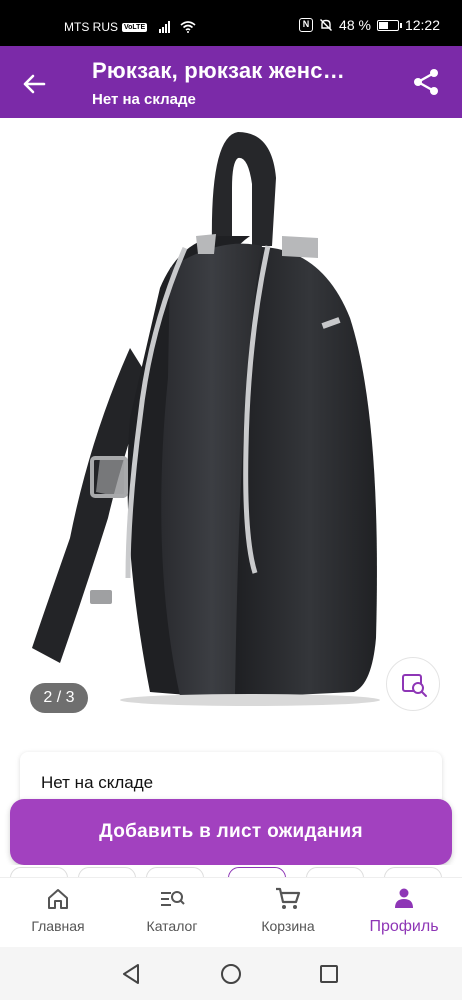 This screenshot has height=1000, width=462. What do you see at coordinates (58, 916) in the screenshot?
I see `nav-home: Главная` at bounding box center [58, 916].